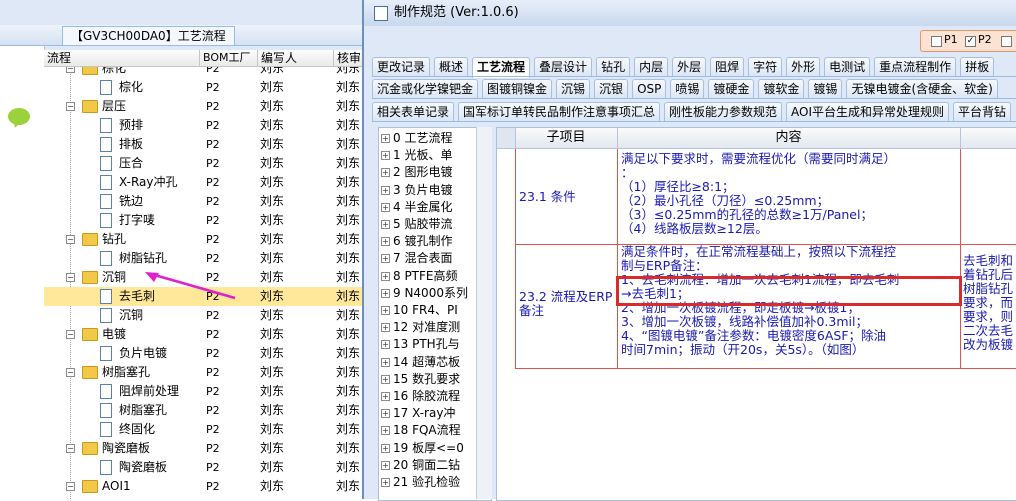  Describe the element at coordinates (203, 201) in the screenshot. I see `tree-row: 铣边 P2 刘东 刘东` at that location.